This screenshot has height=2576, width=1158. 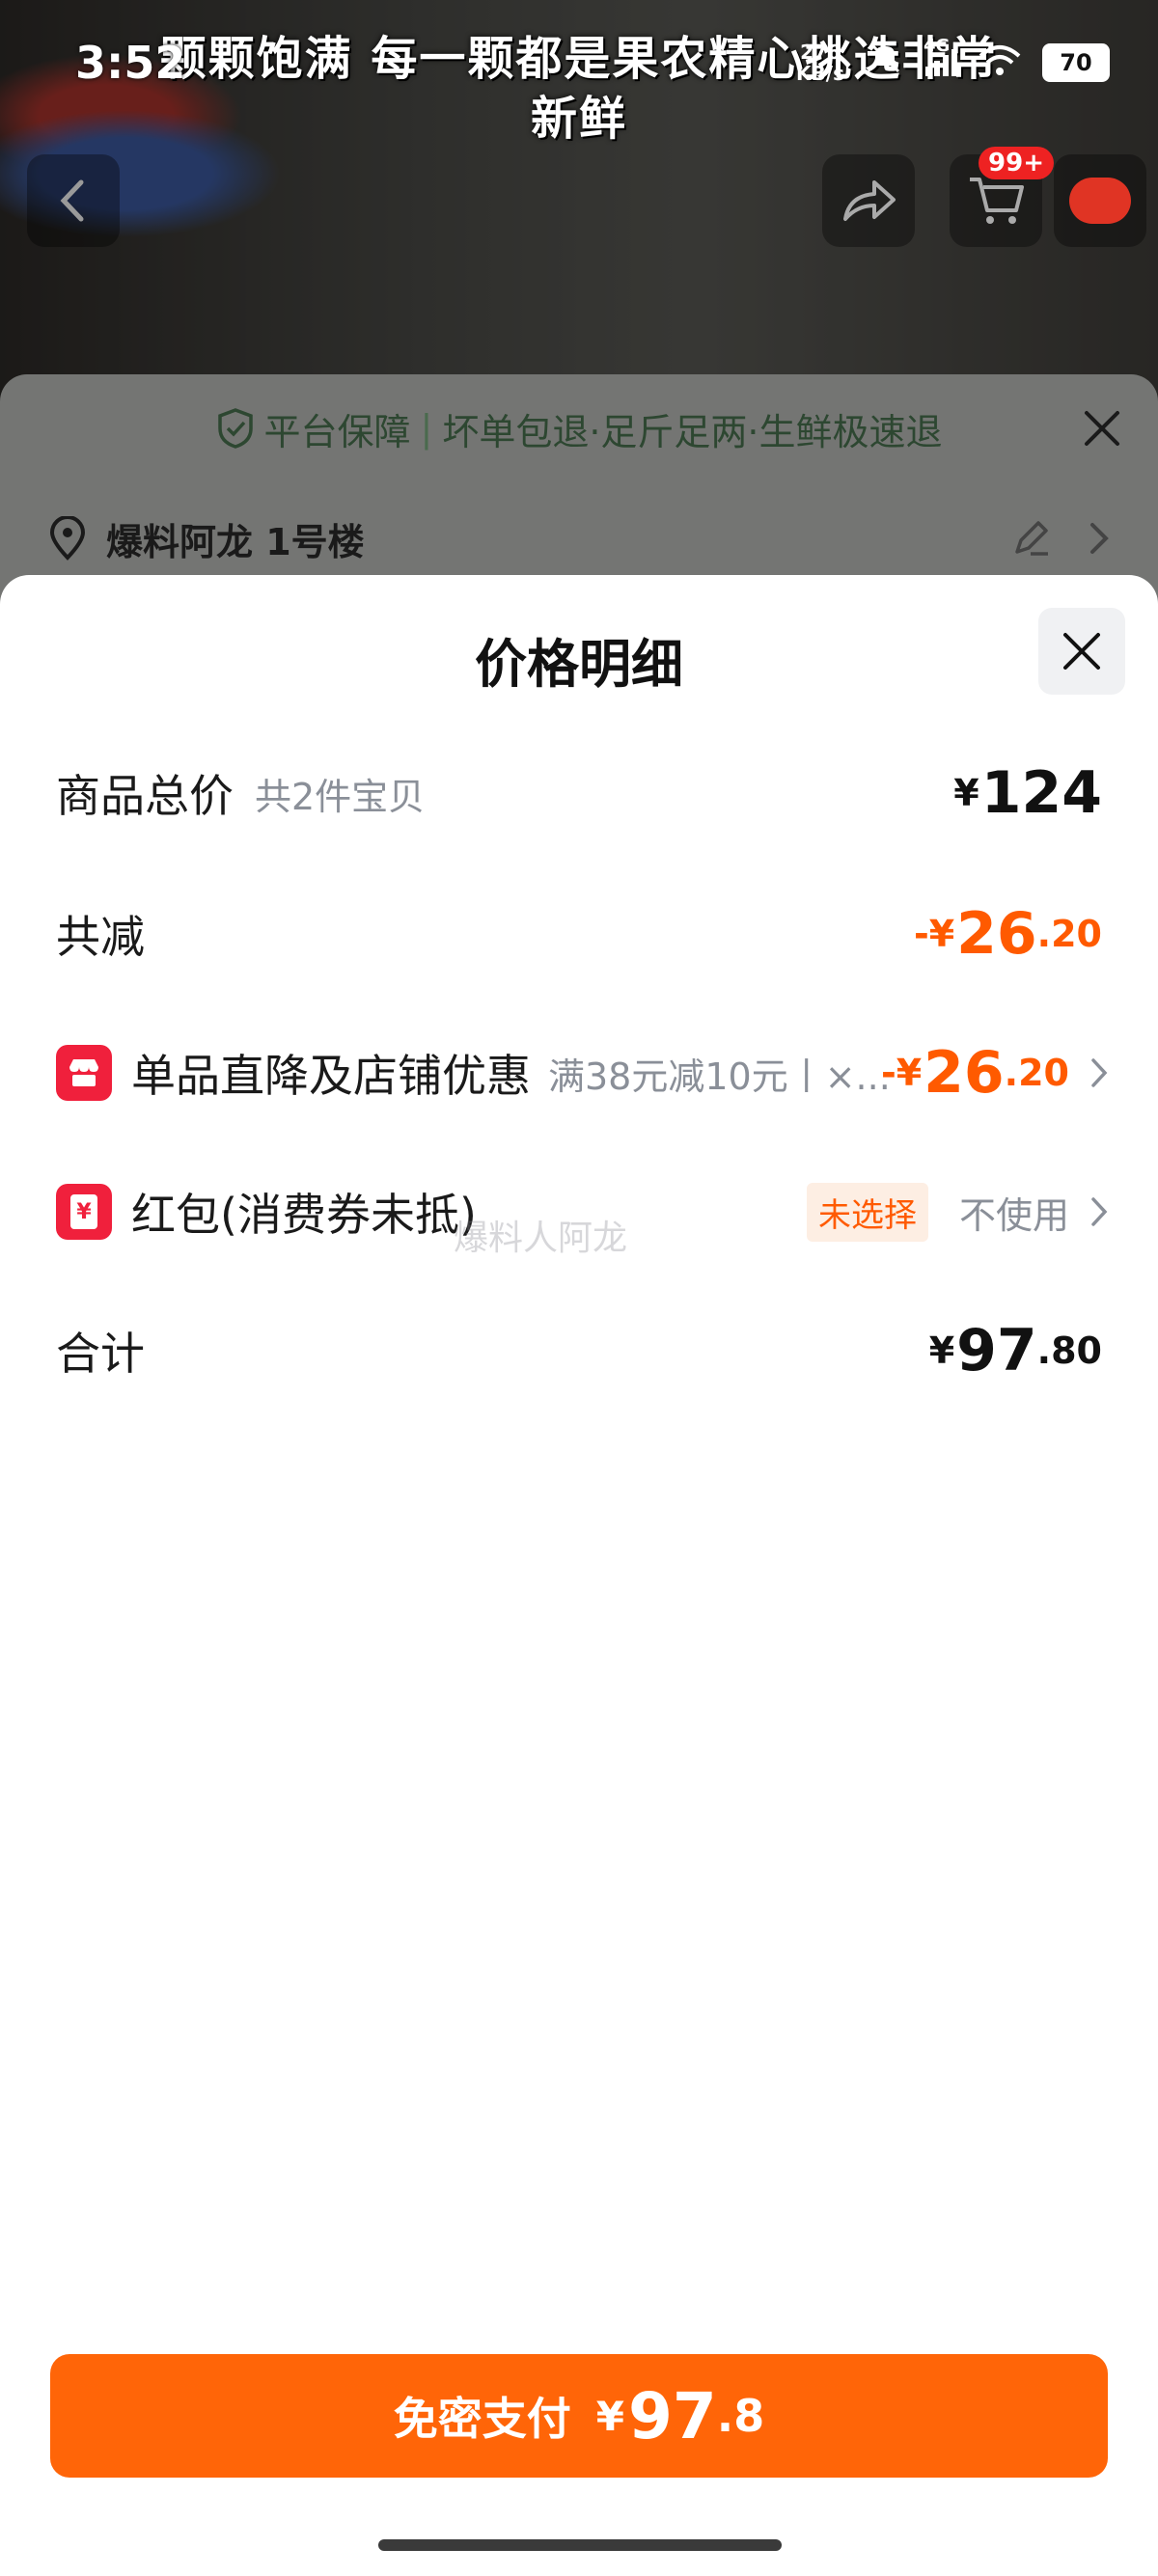 What do you see at coordinates (901, 1073) in the screenshot?
I see `shop-discount-prefix: -¥` at bounding box center [901, 1073].